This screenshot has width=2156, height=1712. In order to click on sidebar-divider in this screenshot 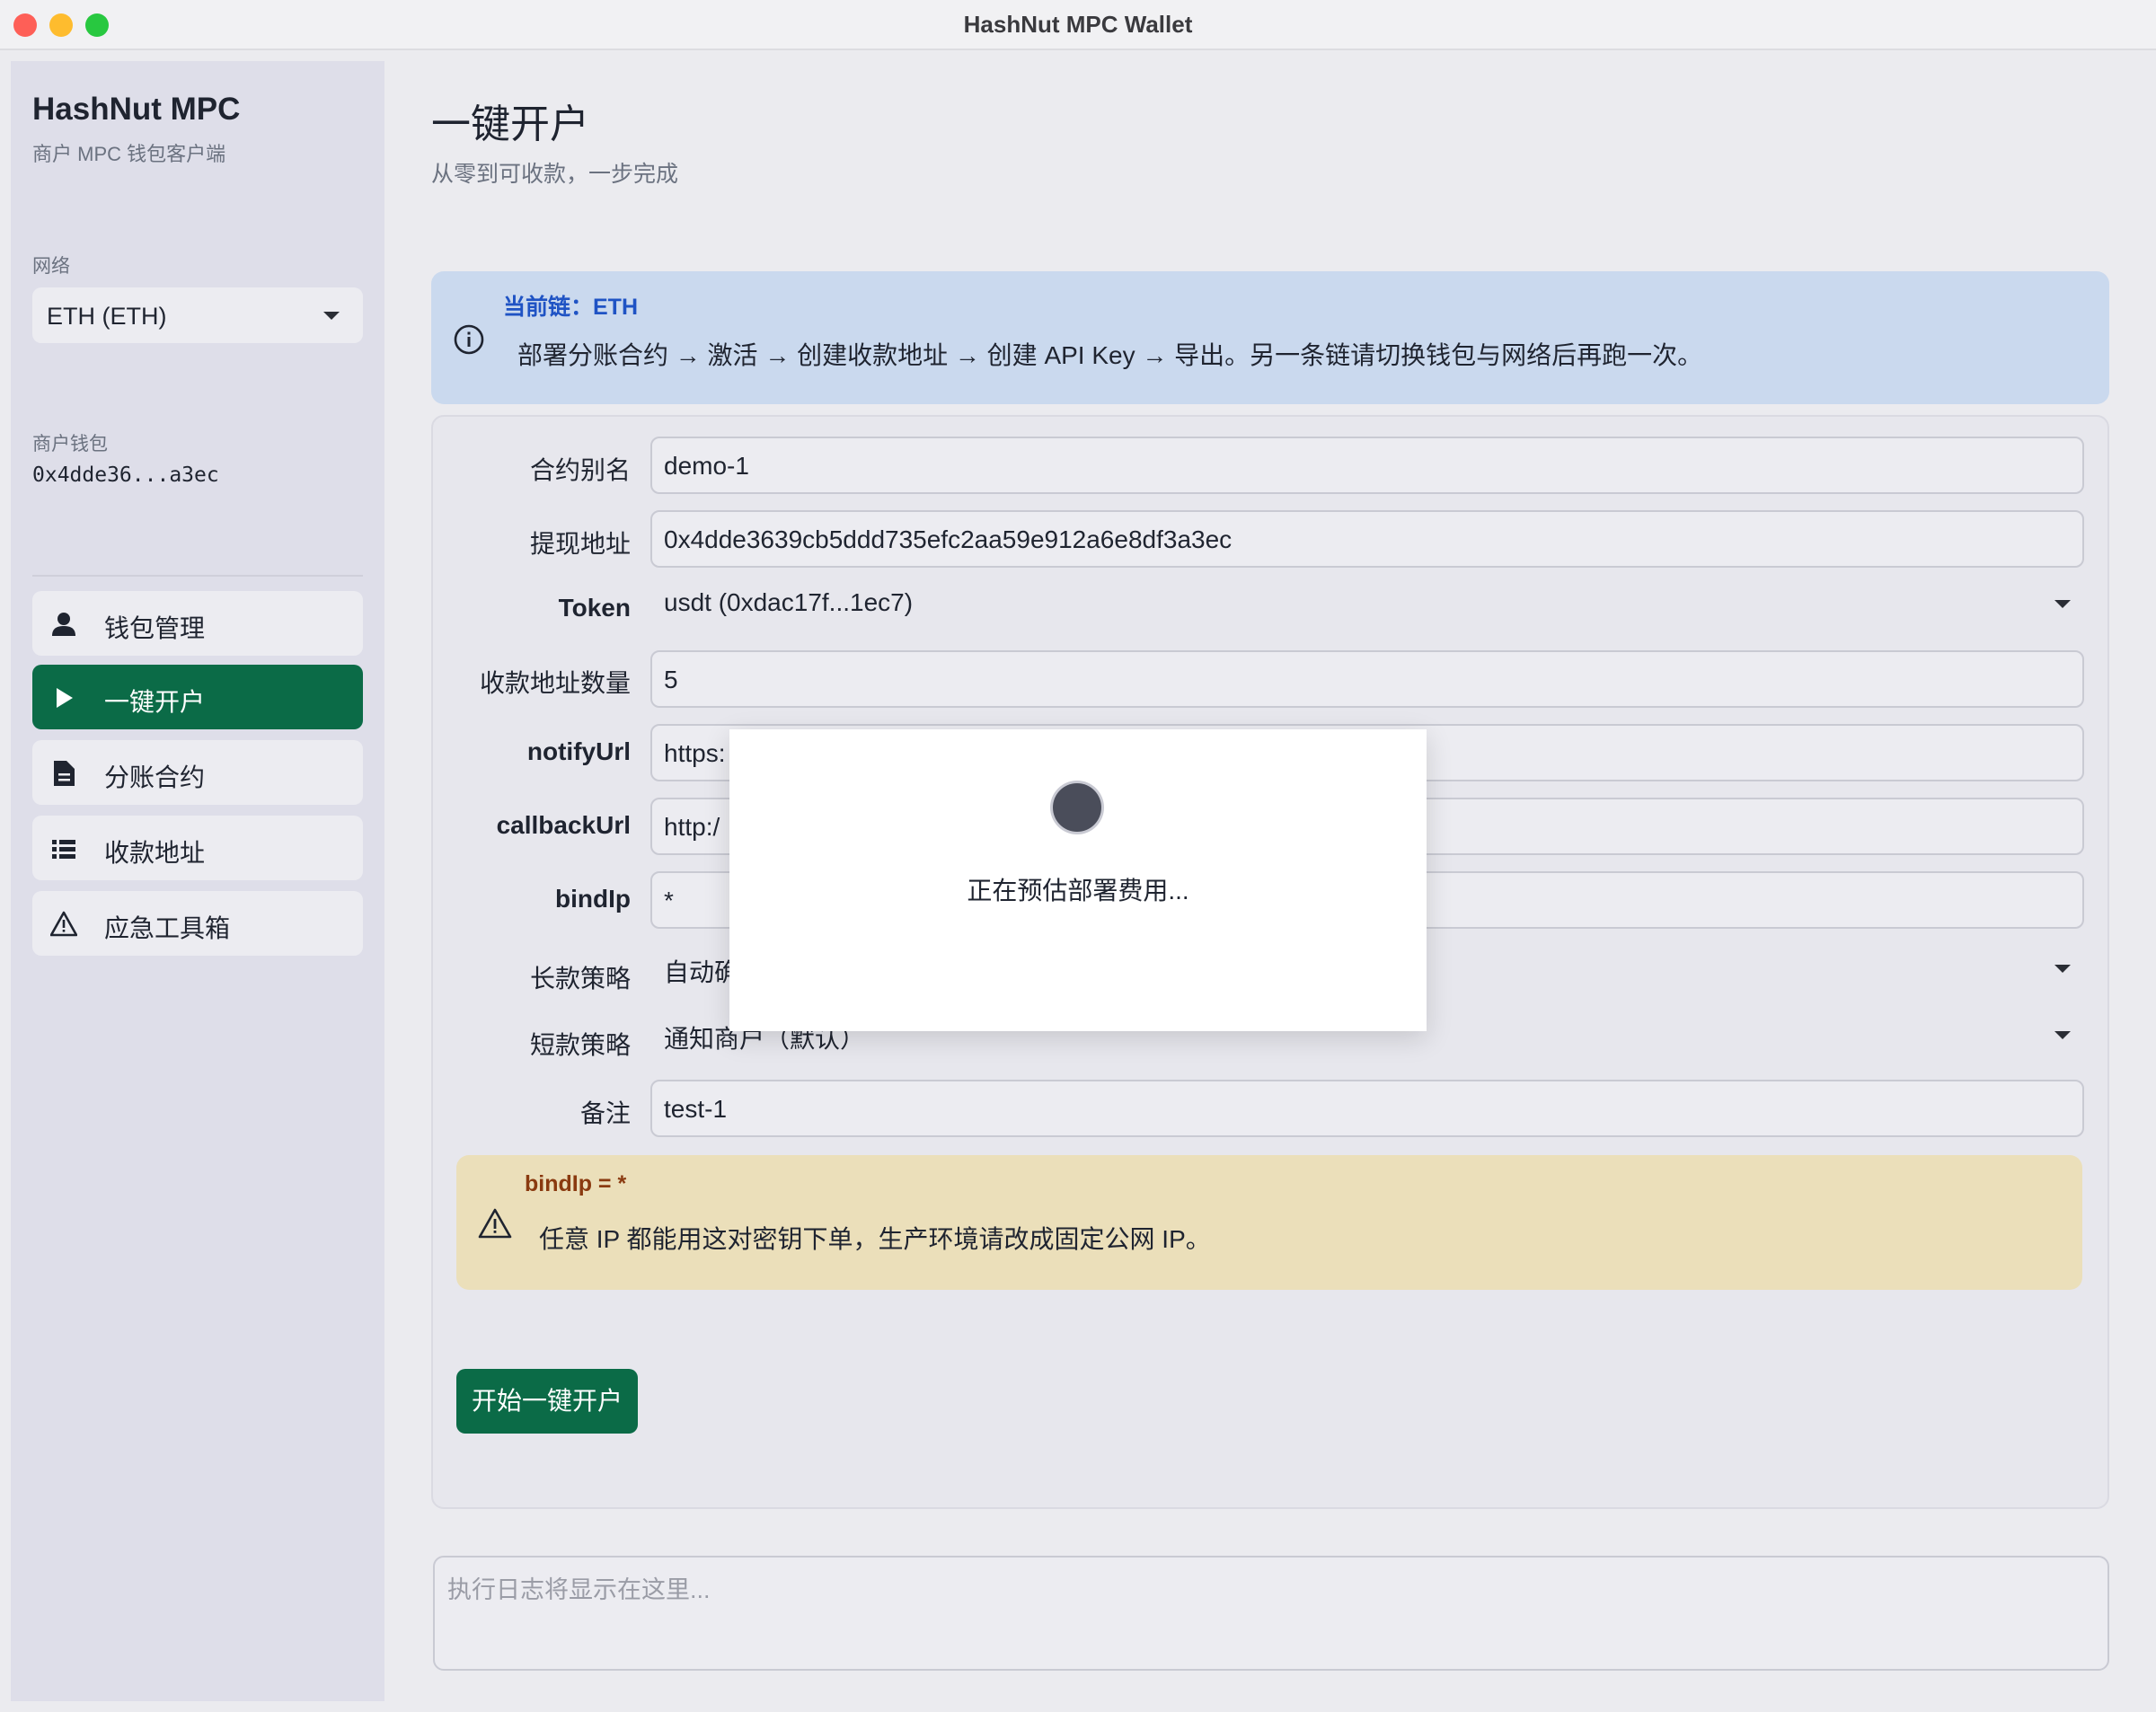, I will do `click(197, 576)`.